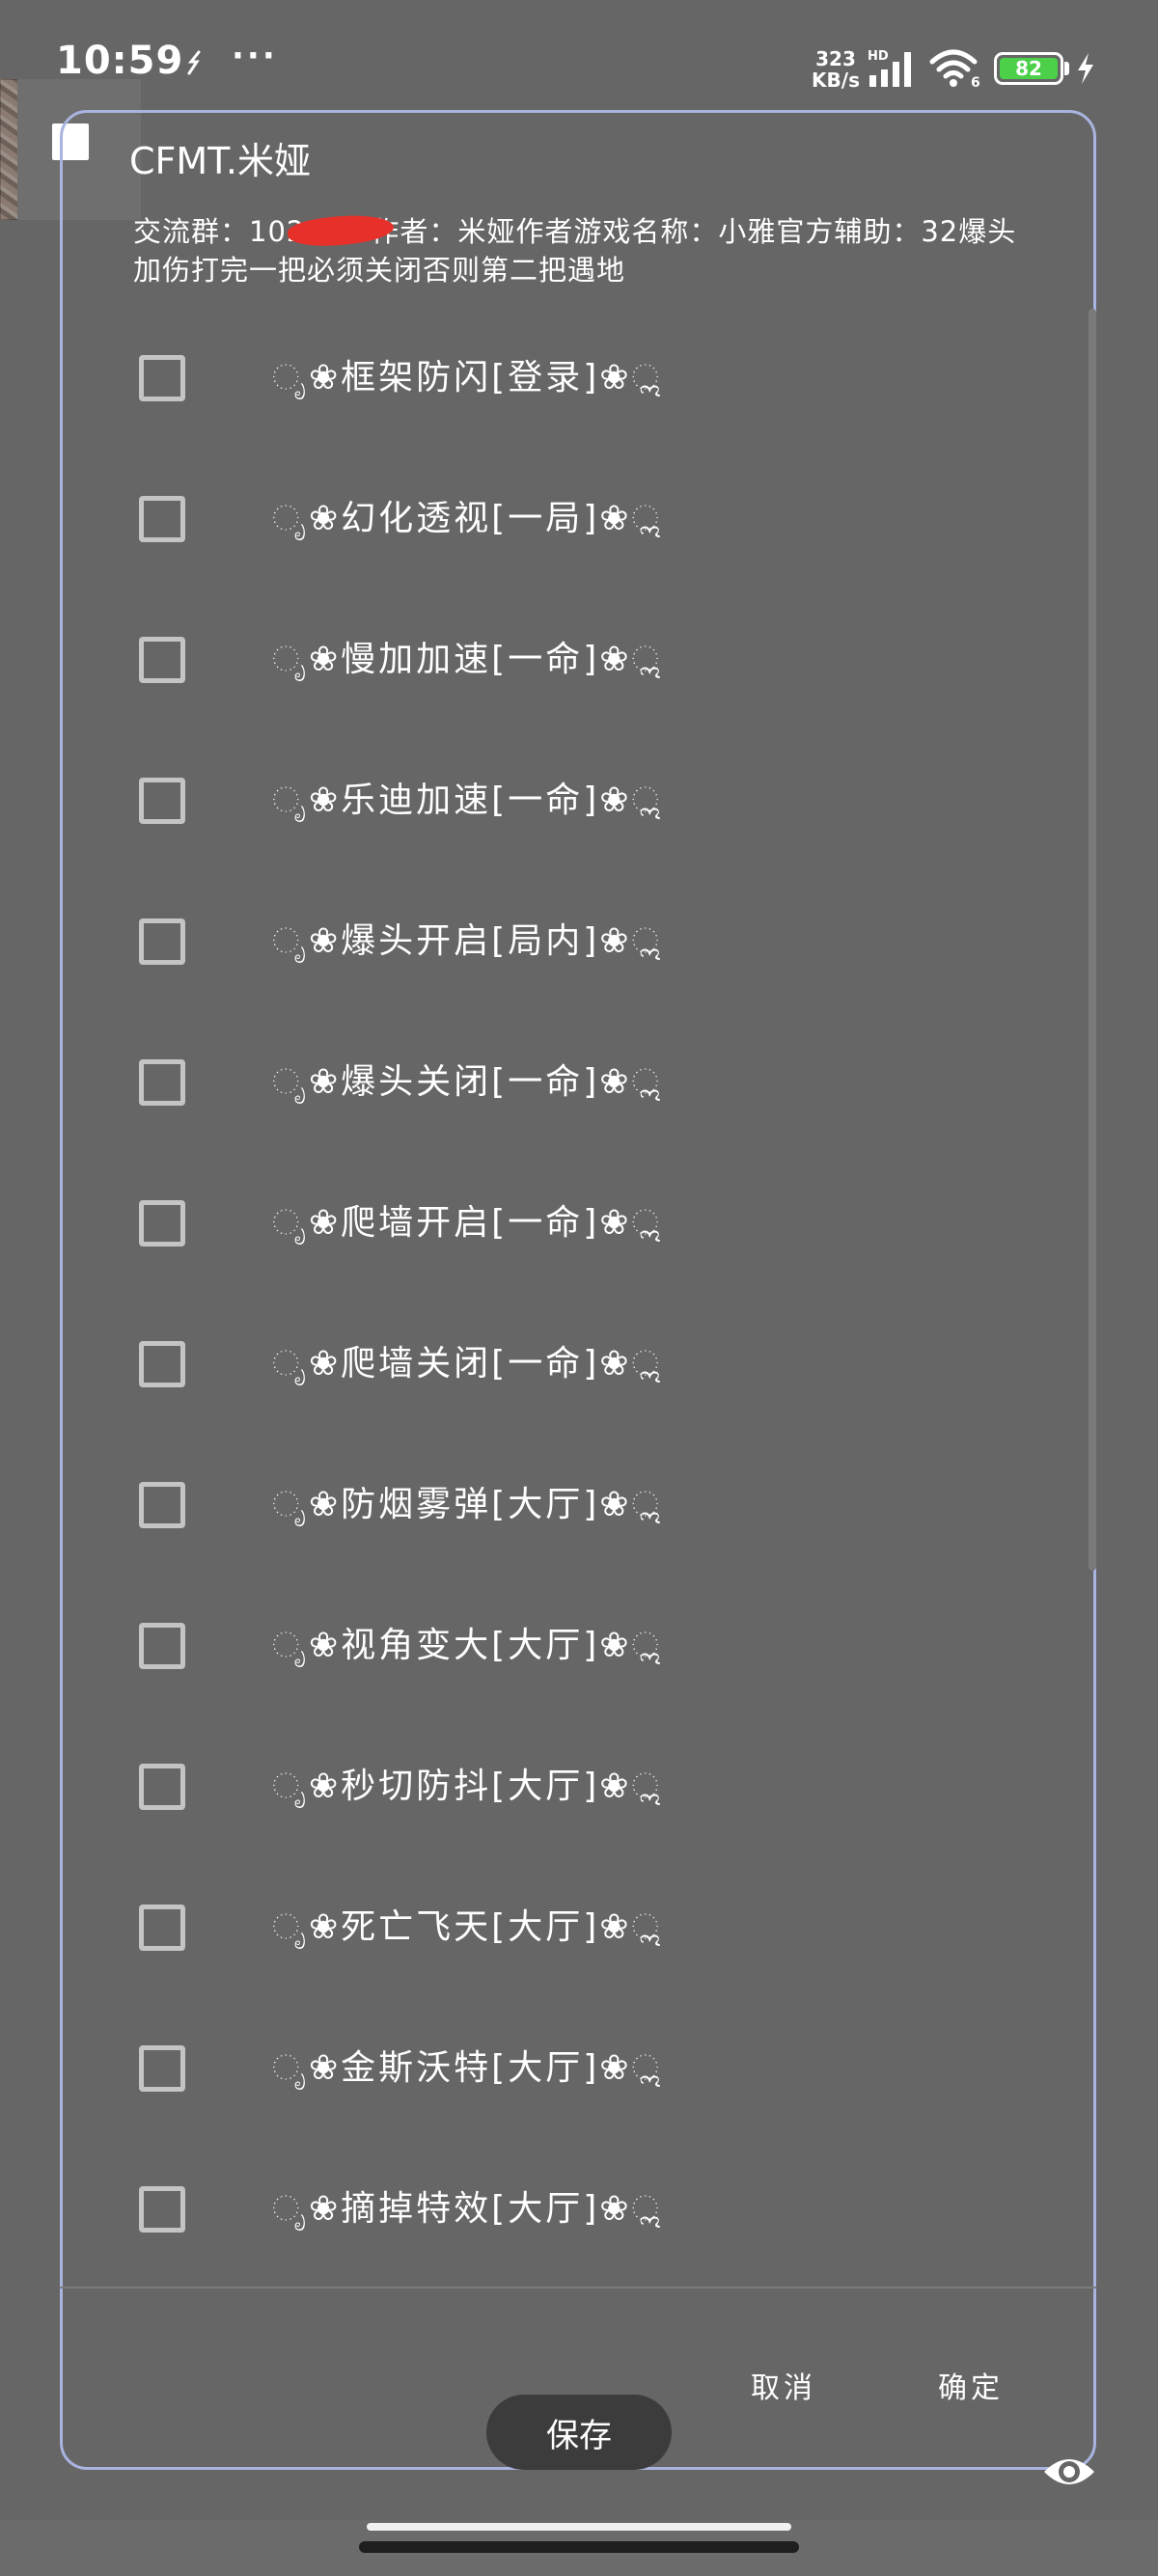  Describe the element at coordinates (836, 80) in the screenshot. I see `net-speed-unit: KB/s` at that location.